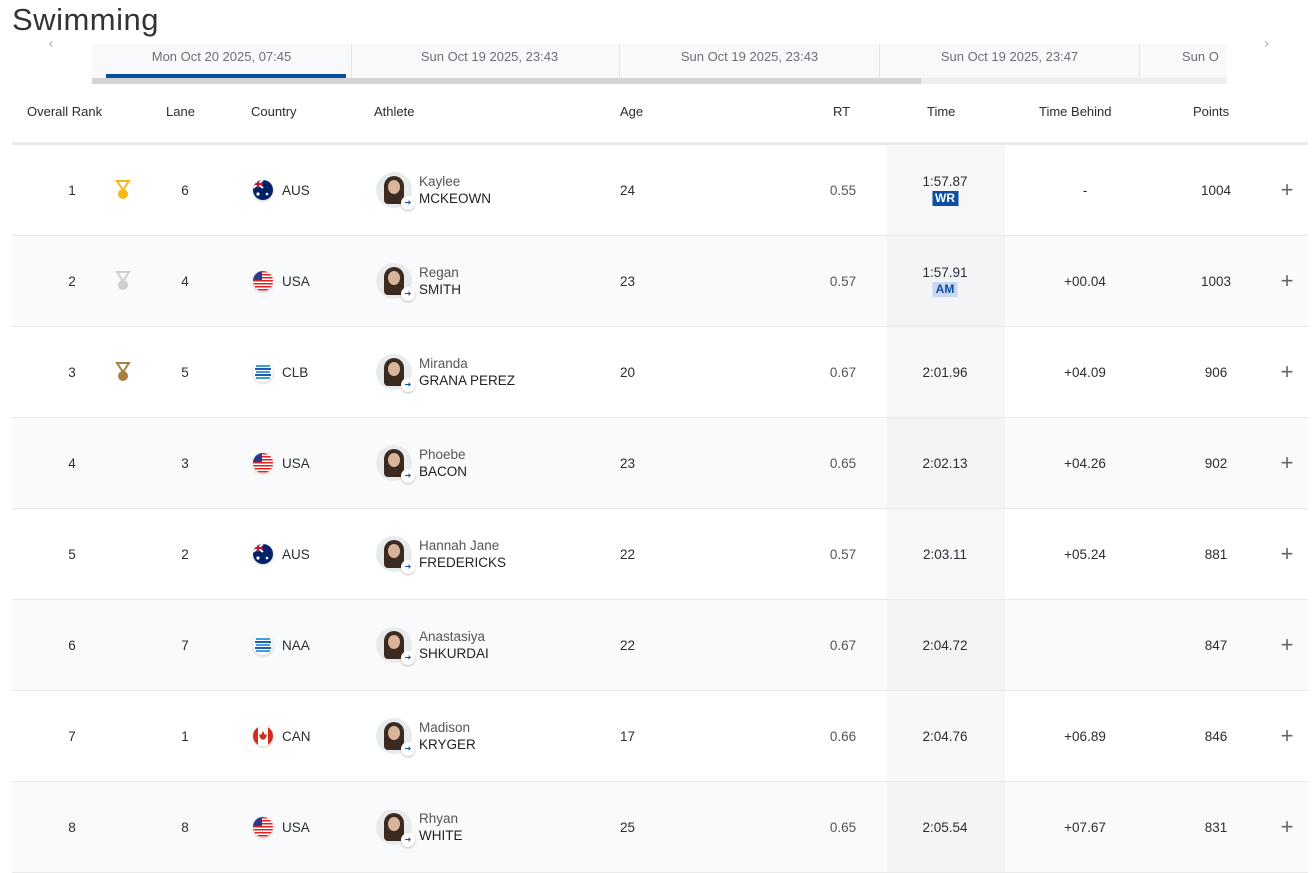 The height and width of the screenshot is (873, 1312). What do you see at coordinates (72, 463) in the screenshot?
I see `rank: 4` at bounding box center [72, 463].